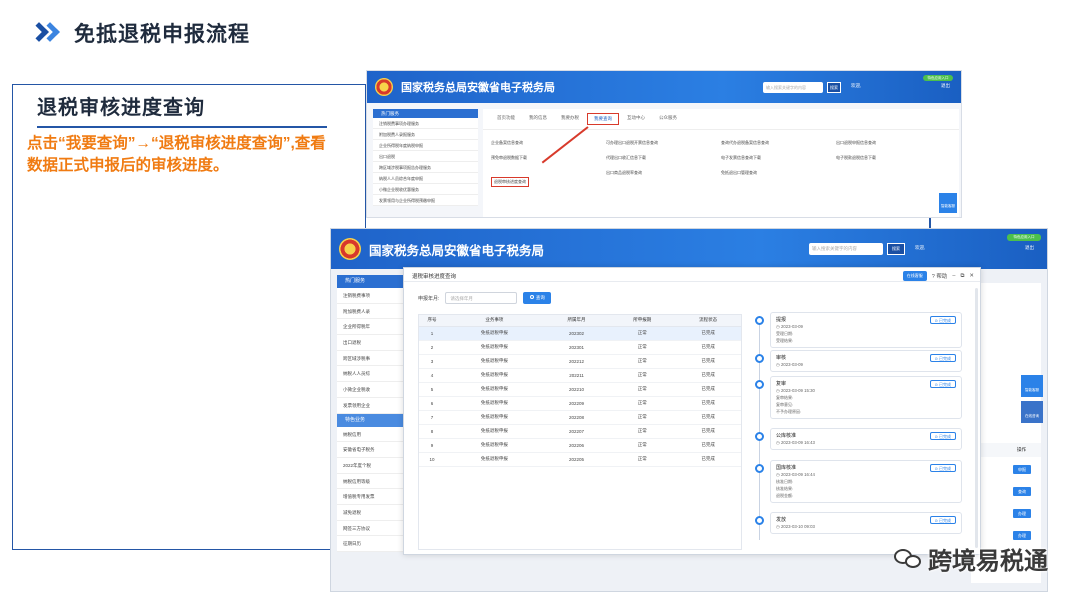  I want to click on close-icon: ✕, so click(971, 276).